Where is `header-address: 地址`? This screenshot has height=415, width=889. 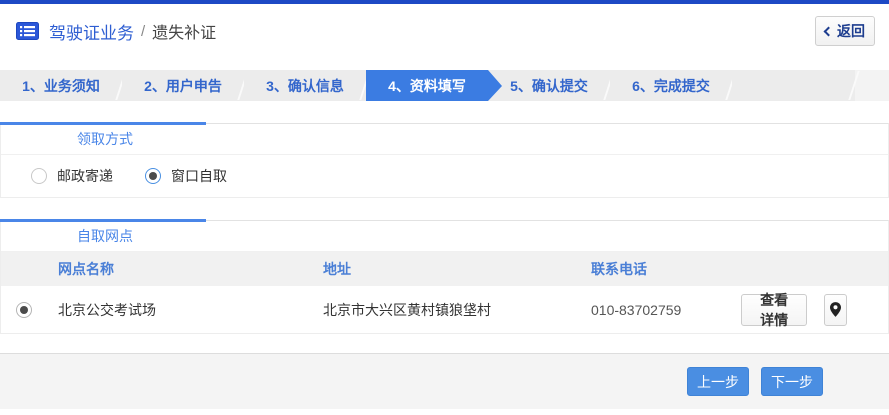
header-address: 地址 is located at coordinates (337, 269).